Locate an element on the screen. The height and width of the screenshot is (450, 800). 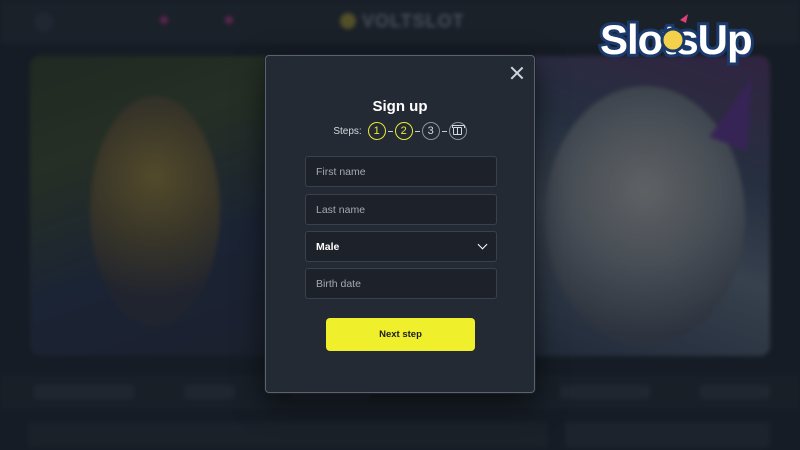
step-3: 3 is located at coordinates (430, 131).